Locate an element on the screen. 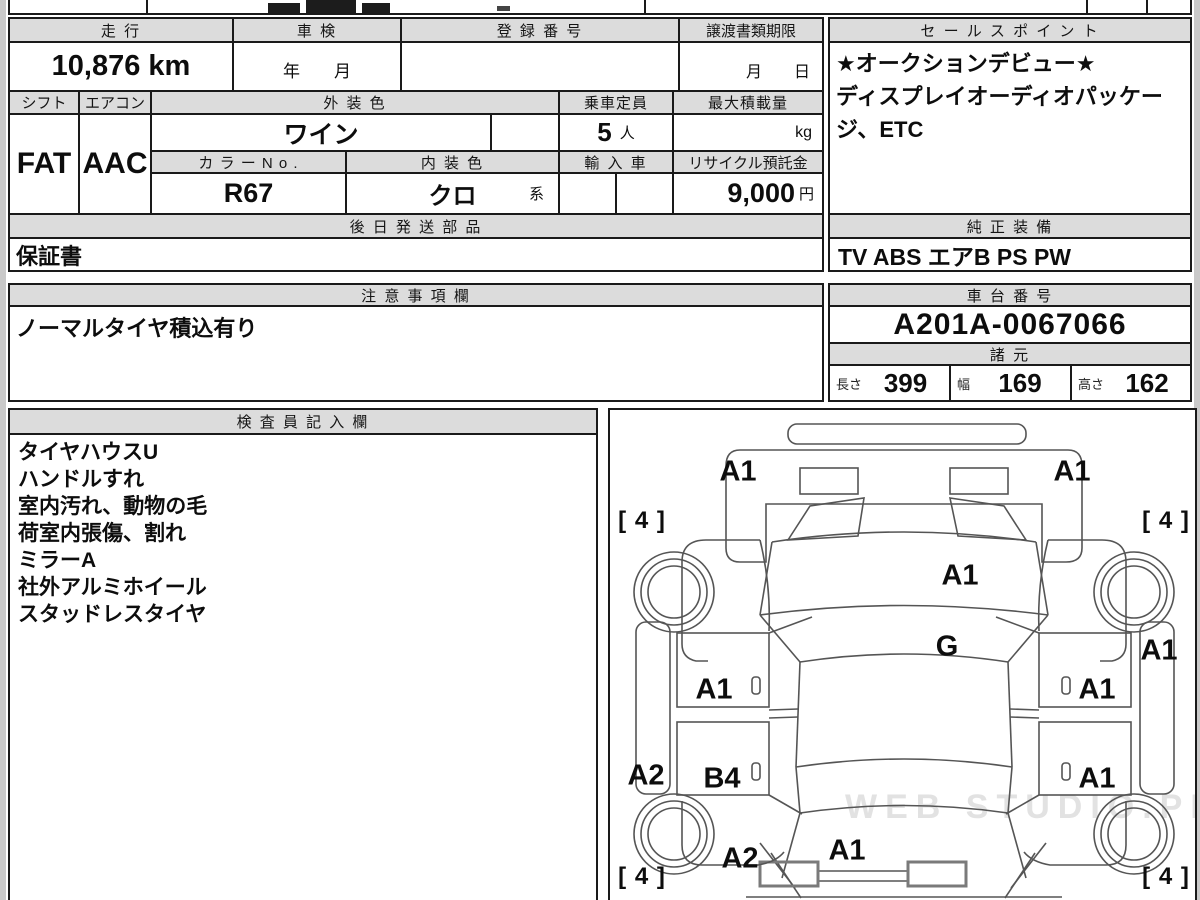 This screenshot has height=900, width=1200. capacity-value: 5 人 is located at coordinates (616, 132).